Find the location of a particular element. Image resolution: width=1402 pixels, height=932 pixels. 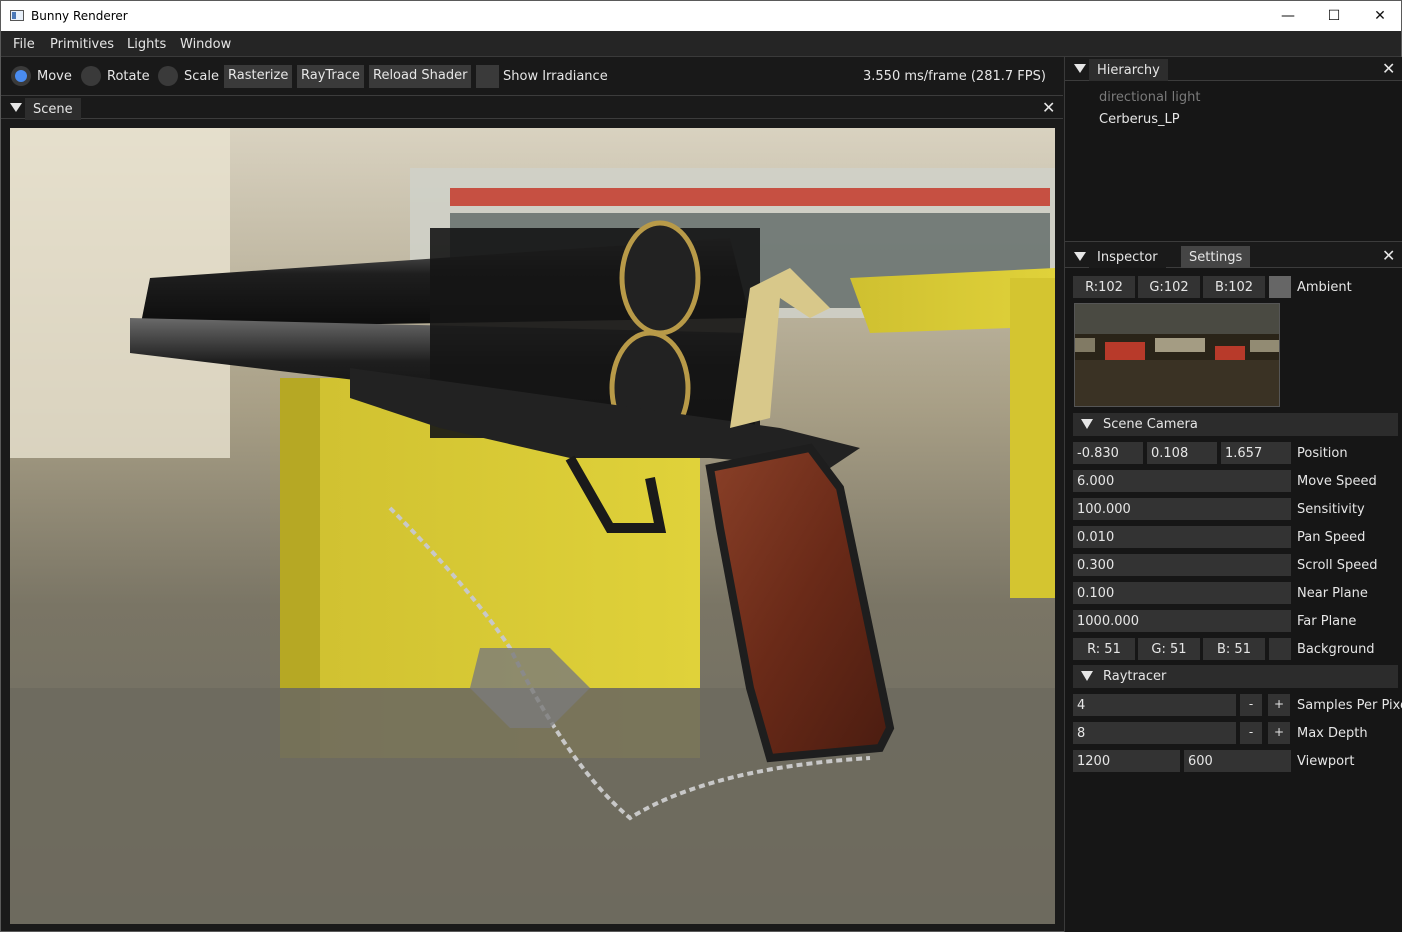

samples-per-pixel-label: Samples Per Pixe is located at coordinates (1349, 705).